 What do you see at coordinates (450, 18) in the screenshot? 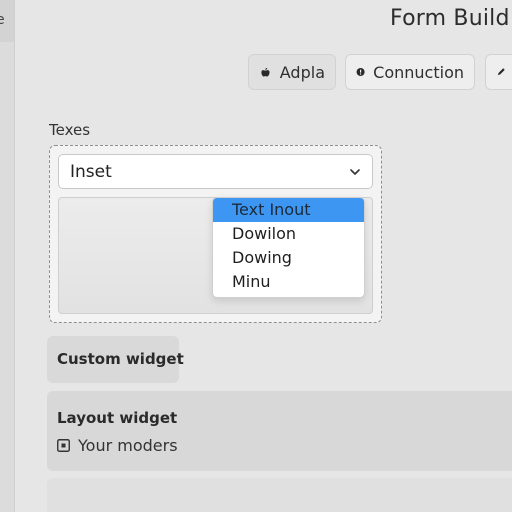
I see `page-title: Form Build` at bounding box center [450, 18].